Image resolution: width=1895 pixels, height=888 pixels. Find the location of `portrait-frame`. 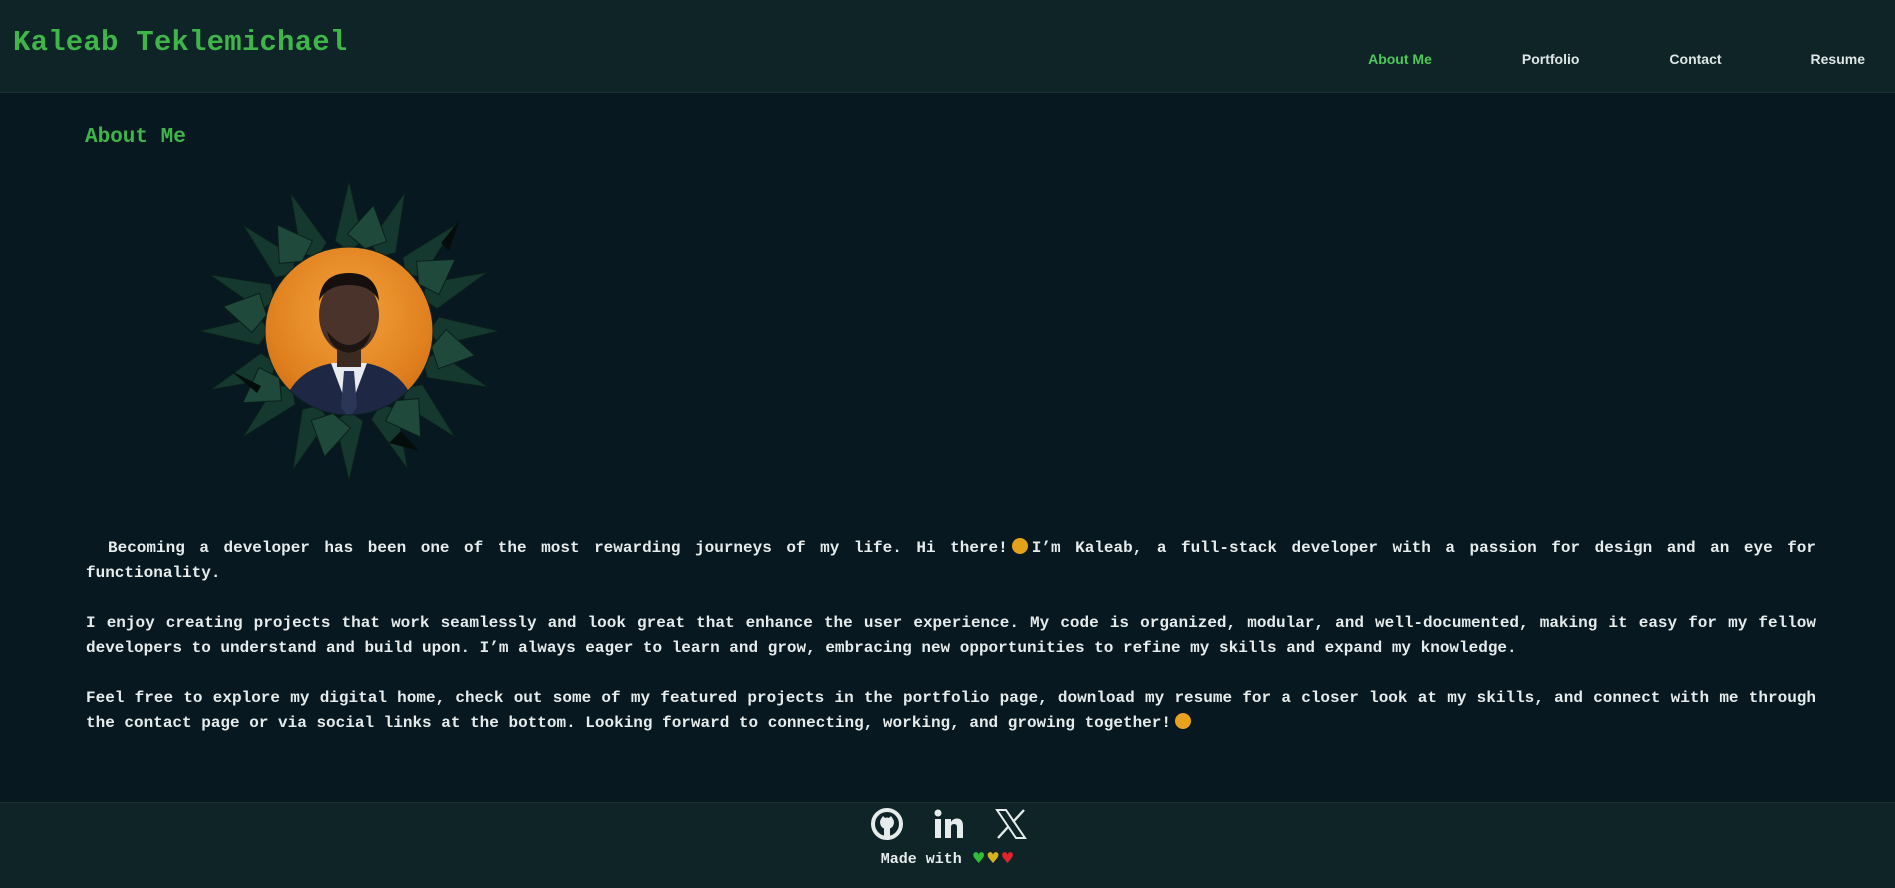

portrait-frame is located at coordinates (349, 331).